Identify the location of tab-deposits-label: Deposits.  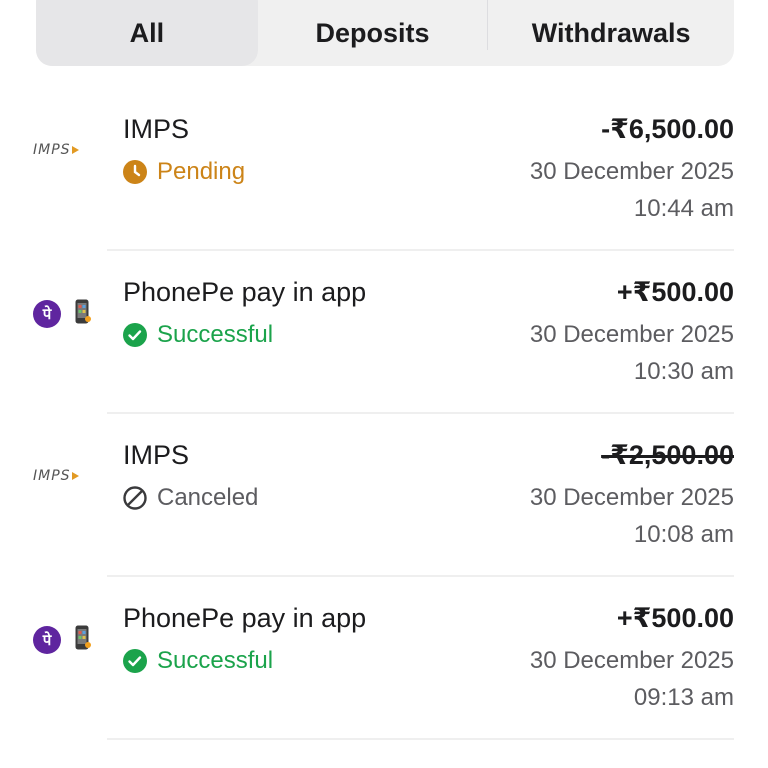
(372, 32).